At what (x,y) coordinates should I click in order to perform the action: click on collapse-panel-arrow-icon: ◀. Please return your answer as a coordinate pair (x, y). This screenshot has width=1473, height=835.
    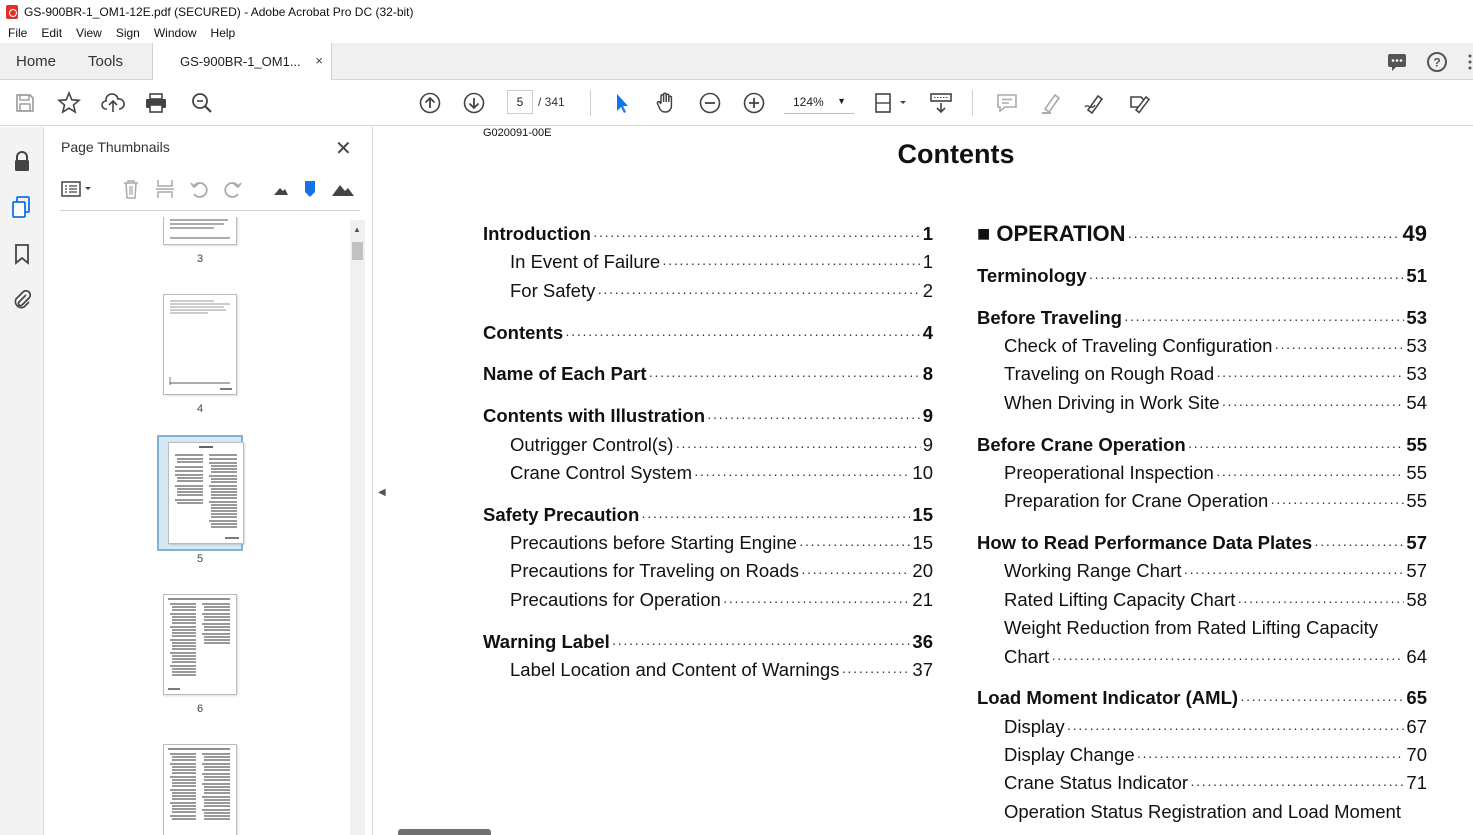
    Looking at the image, I should click on (382, 492).